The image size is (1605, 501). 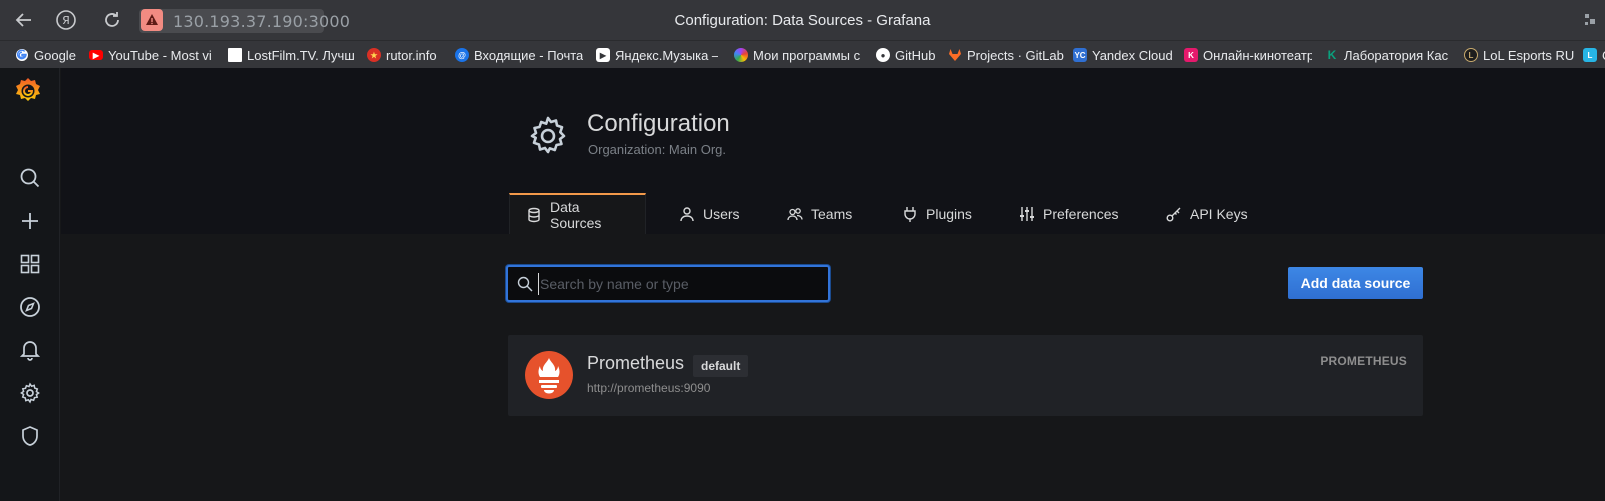 What do you see at coordinates (374, 55) in the screenshot?
I see `rutor-icon: ★` at bounding box center [374, 55].